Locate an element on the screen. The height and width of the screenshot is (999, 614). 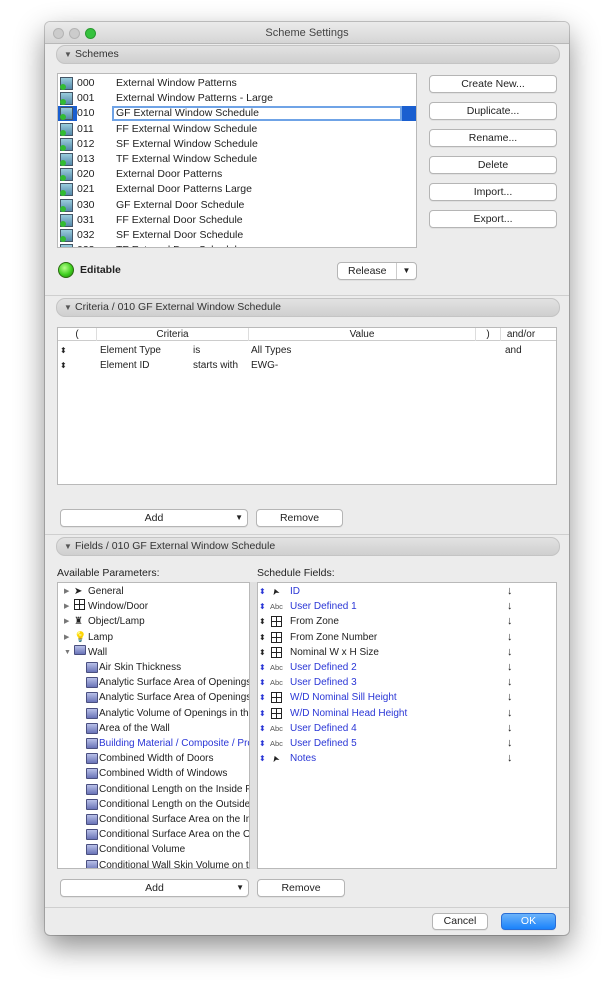
schedule-field-row: ⬍ W/D Nominal Sill Height ↓ is located at coordinates (407, 697).